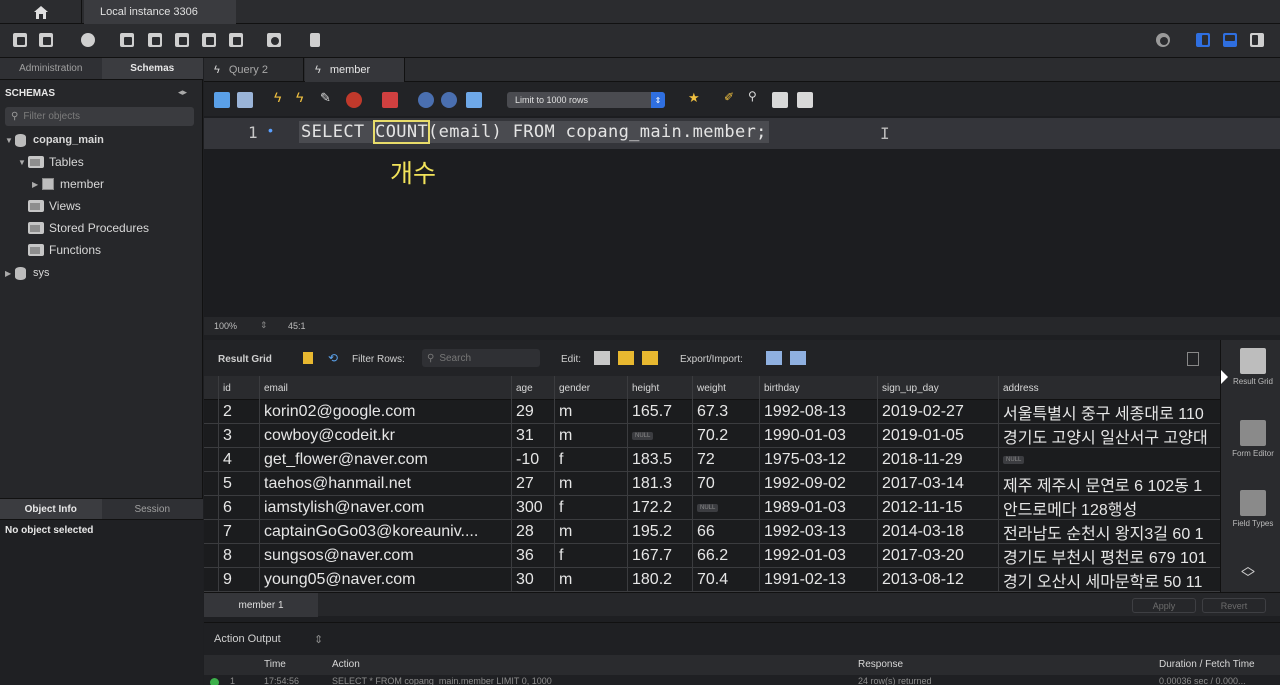 Image resolution: width=1280 pixels, height=685 pixels. I want to click on find-icon: ⚲, so click(756, 97).